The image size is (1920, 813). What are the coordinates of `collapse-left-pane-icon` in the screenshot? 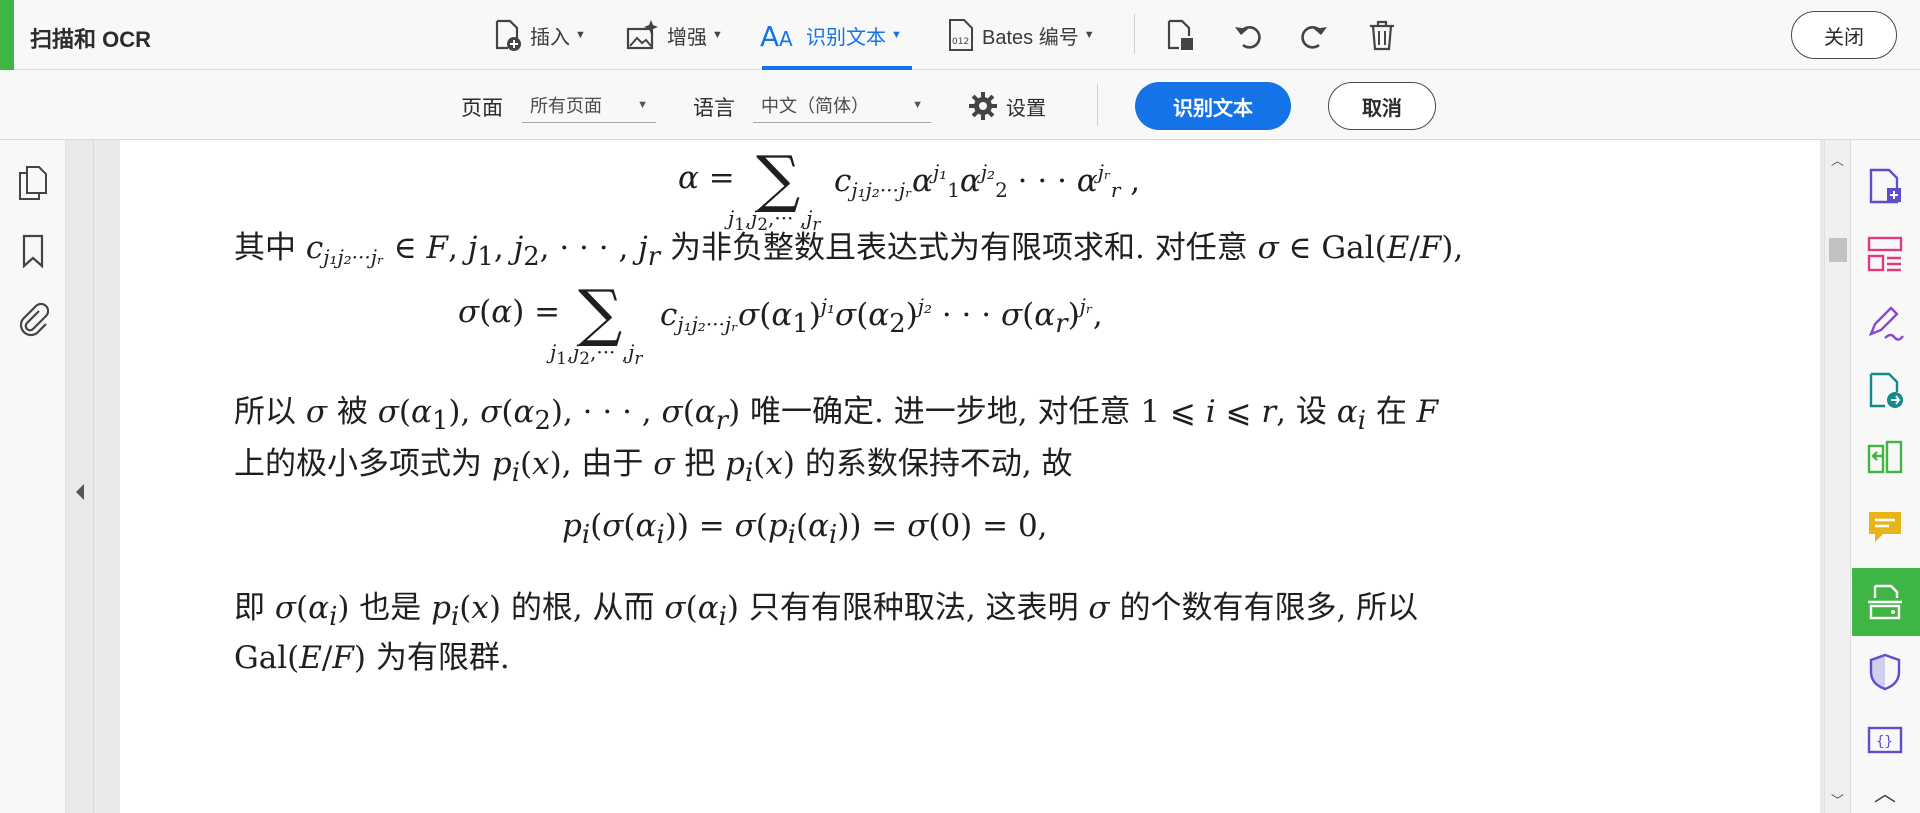 It's located at (80, 492).